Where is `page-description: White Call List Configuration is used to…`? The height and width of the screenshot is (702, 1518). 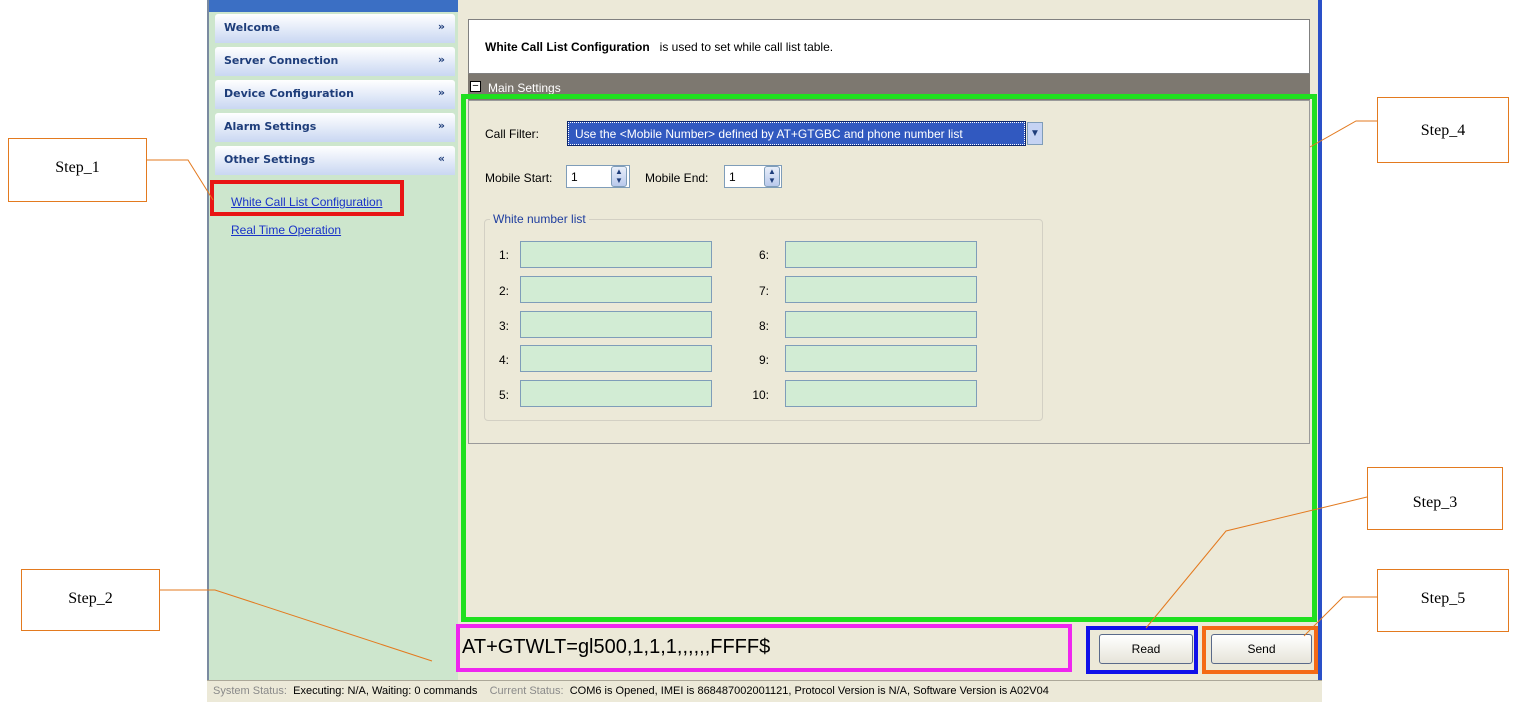
page-description: White Call List Configuration is used to… is located at coordinates (889, 46).